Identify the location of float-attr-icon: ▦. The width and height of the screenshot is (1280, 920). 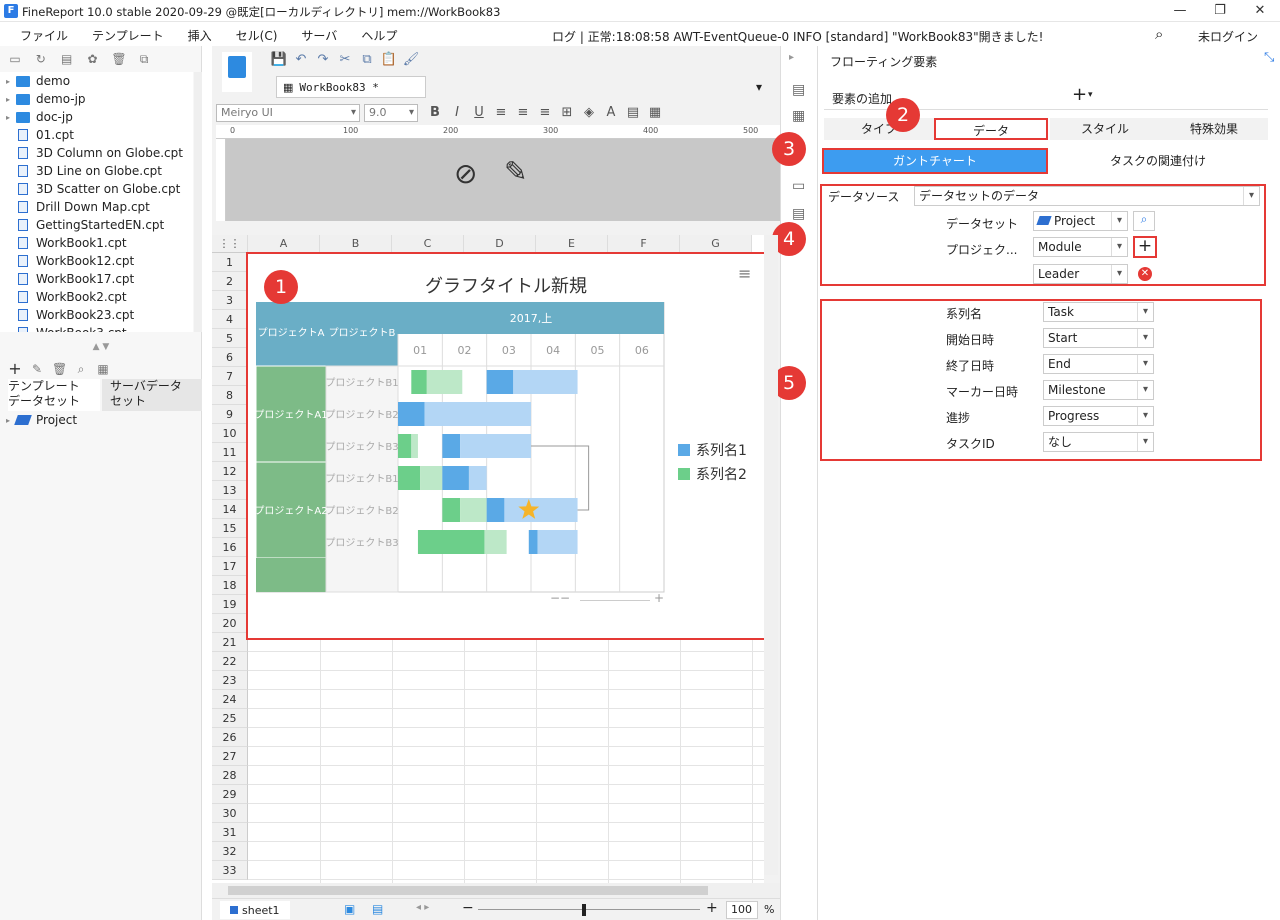
(798, 116).